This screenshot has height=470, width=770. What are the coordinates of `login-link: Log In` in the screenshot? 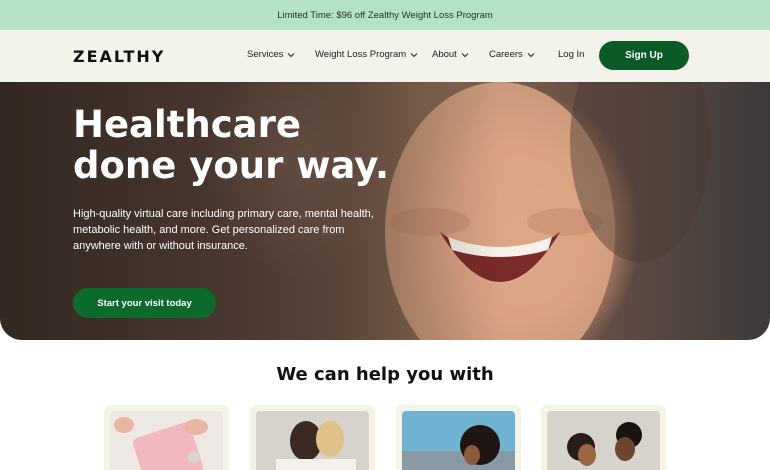 It's located at (571, 54).